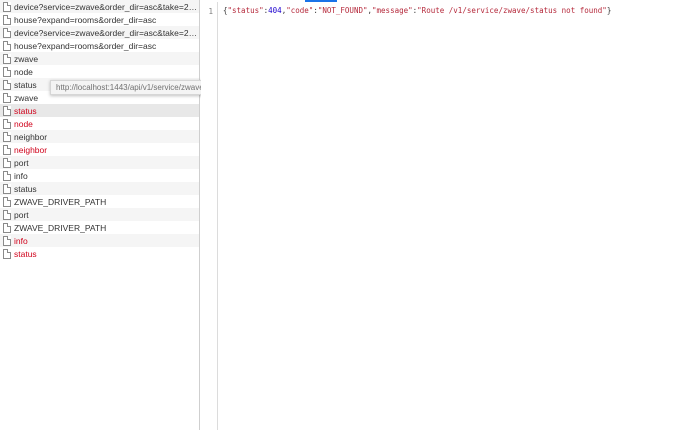 This screenshot has width=690, height=430. Describe the element at coordinates (300, 10) in the screenshot. I see `json-token: "code"` at that location.